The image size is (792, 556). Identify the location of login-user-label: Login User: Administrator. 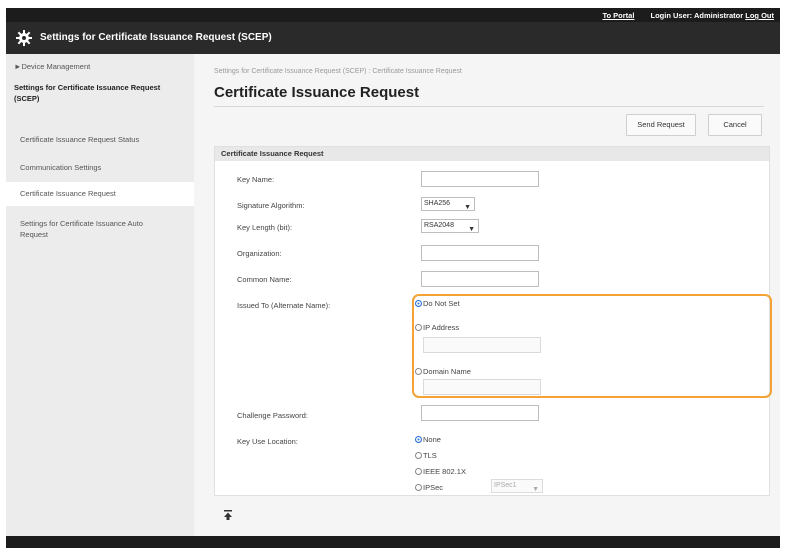
(697, 15).